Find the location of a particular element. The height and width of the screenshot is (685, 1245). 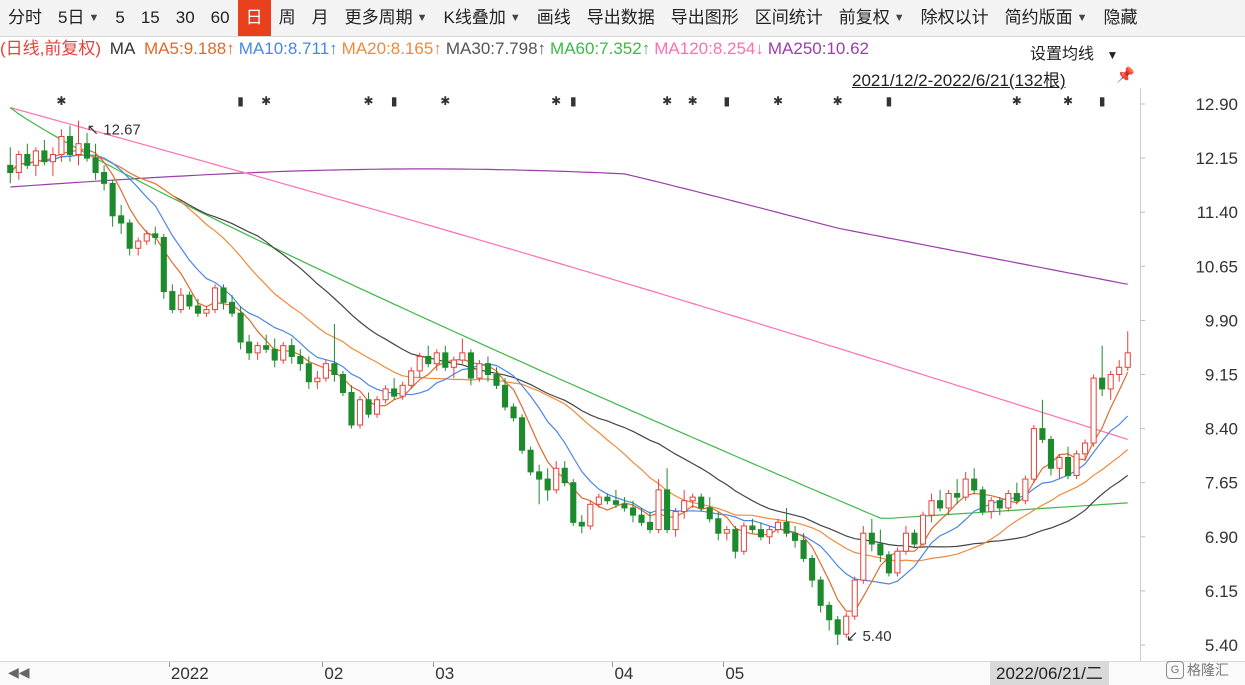

low-price-annotation: ↙ 5.40 is located at coordinates (869, 636).